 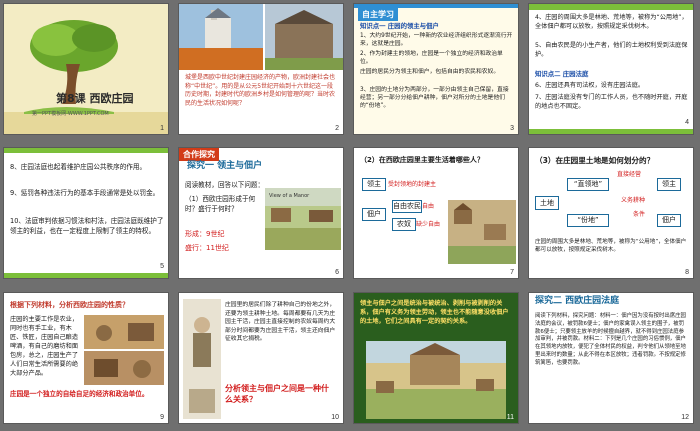 I want to click on slide-number: 1, so click(x=162, y=128).